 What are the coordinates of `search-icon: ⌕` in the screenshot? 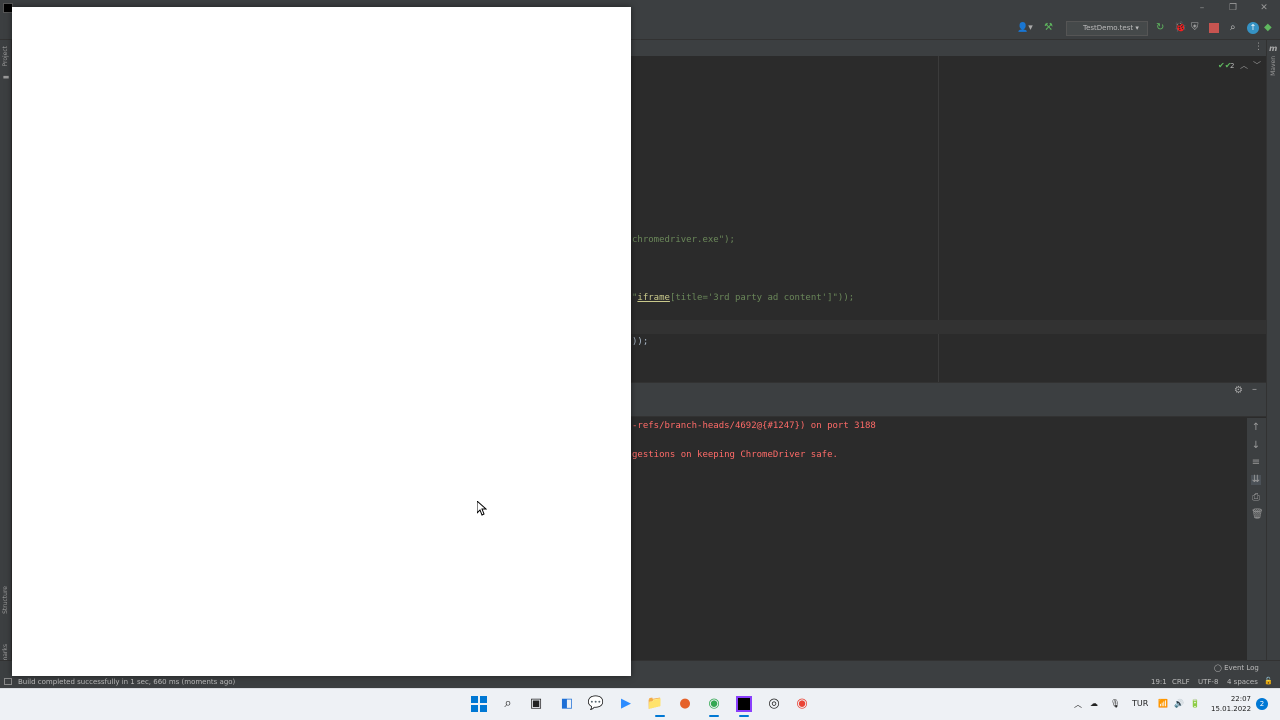 It's located at (508, 704).